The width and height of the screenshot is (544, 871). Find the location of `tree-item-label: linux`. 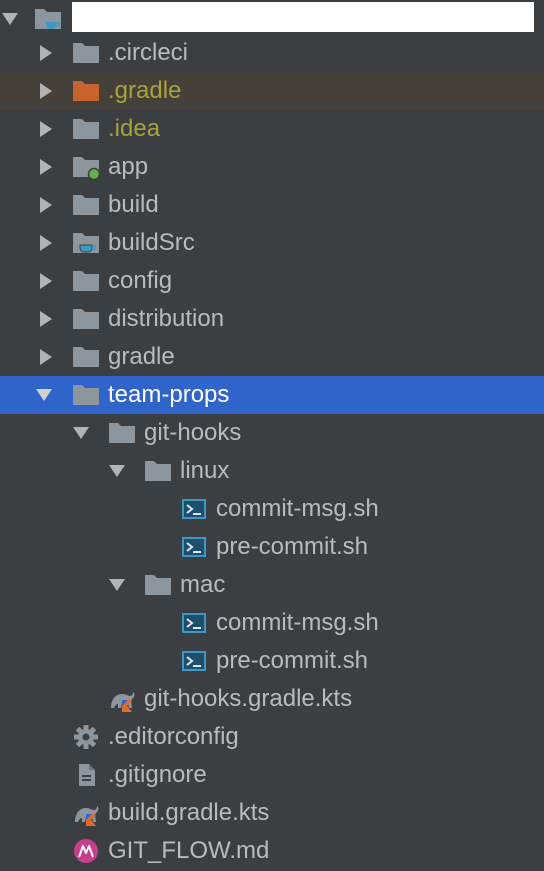

tree-item-label: linux is located at coordinates (205, 470).